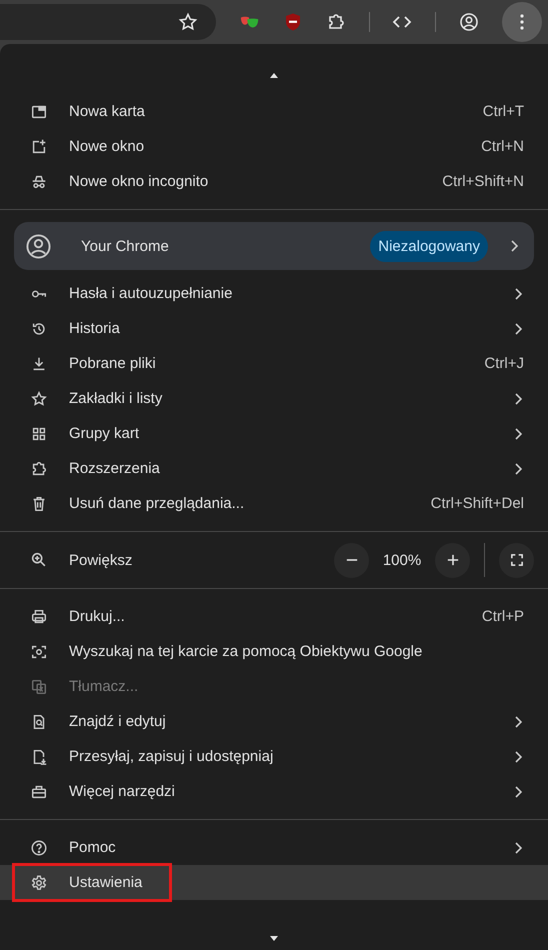 The image size is (548, 950). I want to click on shortcut-text: Ctrl+Shift+Del, so click(477, 503).